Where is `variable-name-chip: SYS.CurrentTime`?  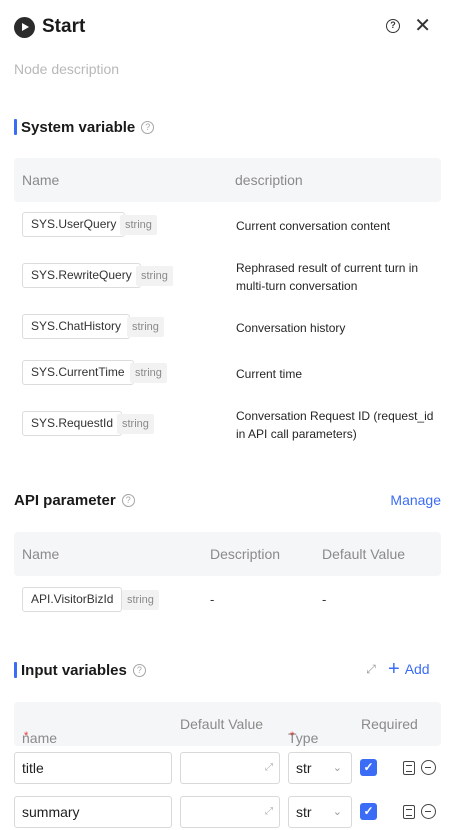 variable-name-chip: SYS.CurrentTime is located at coordinates (78, 372).